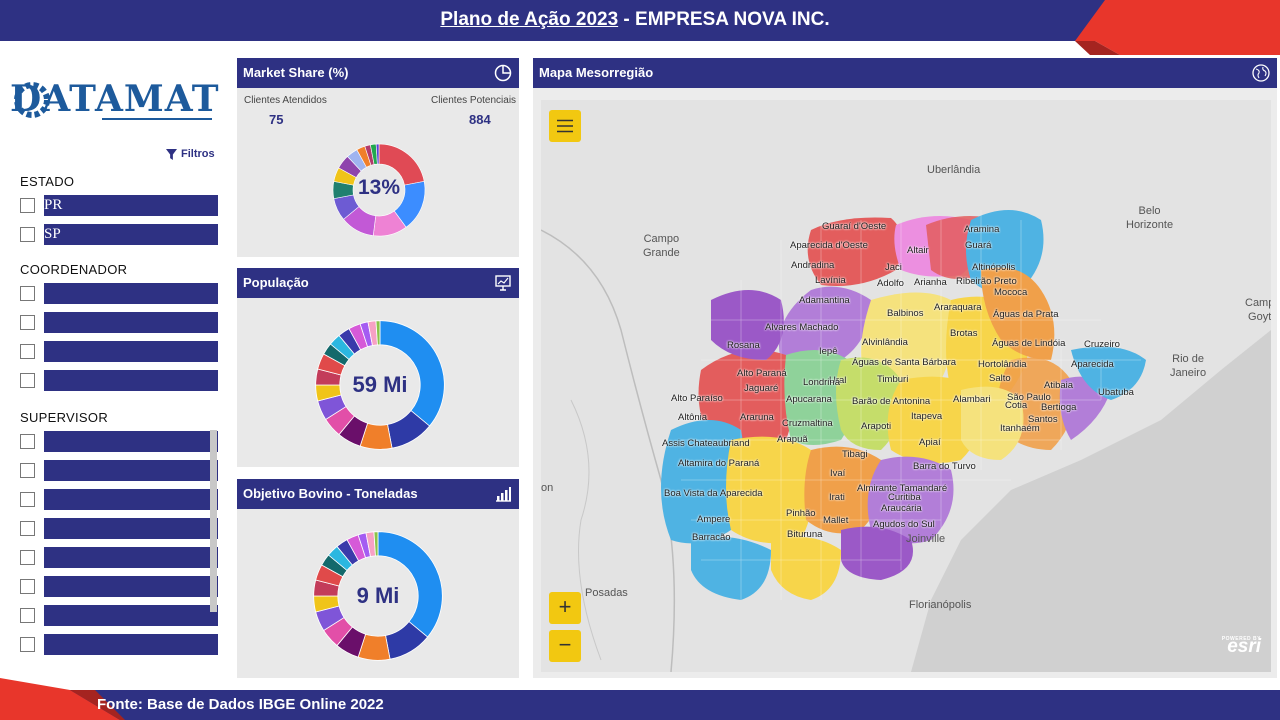 The image size is (1280, 720). Describe the element at coordinates (565, 608) in the screenshot. I see `zoom-in-button: +` at that location.